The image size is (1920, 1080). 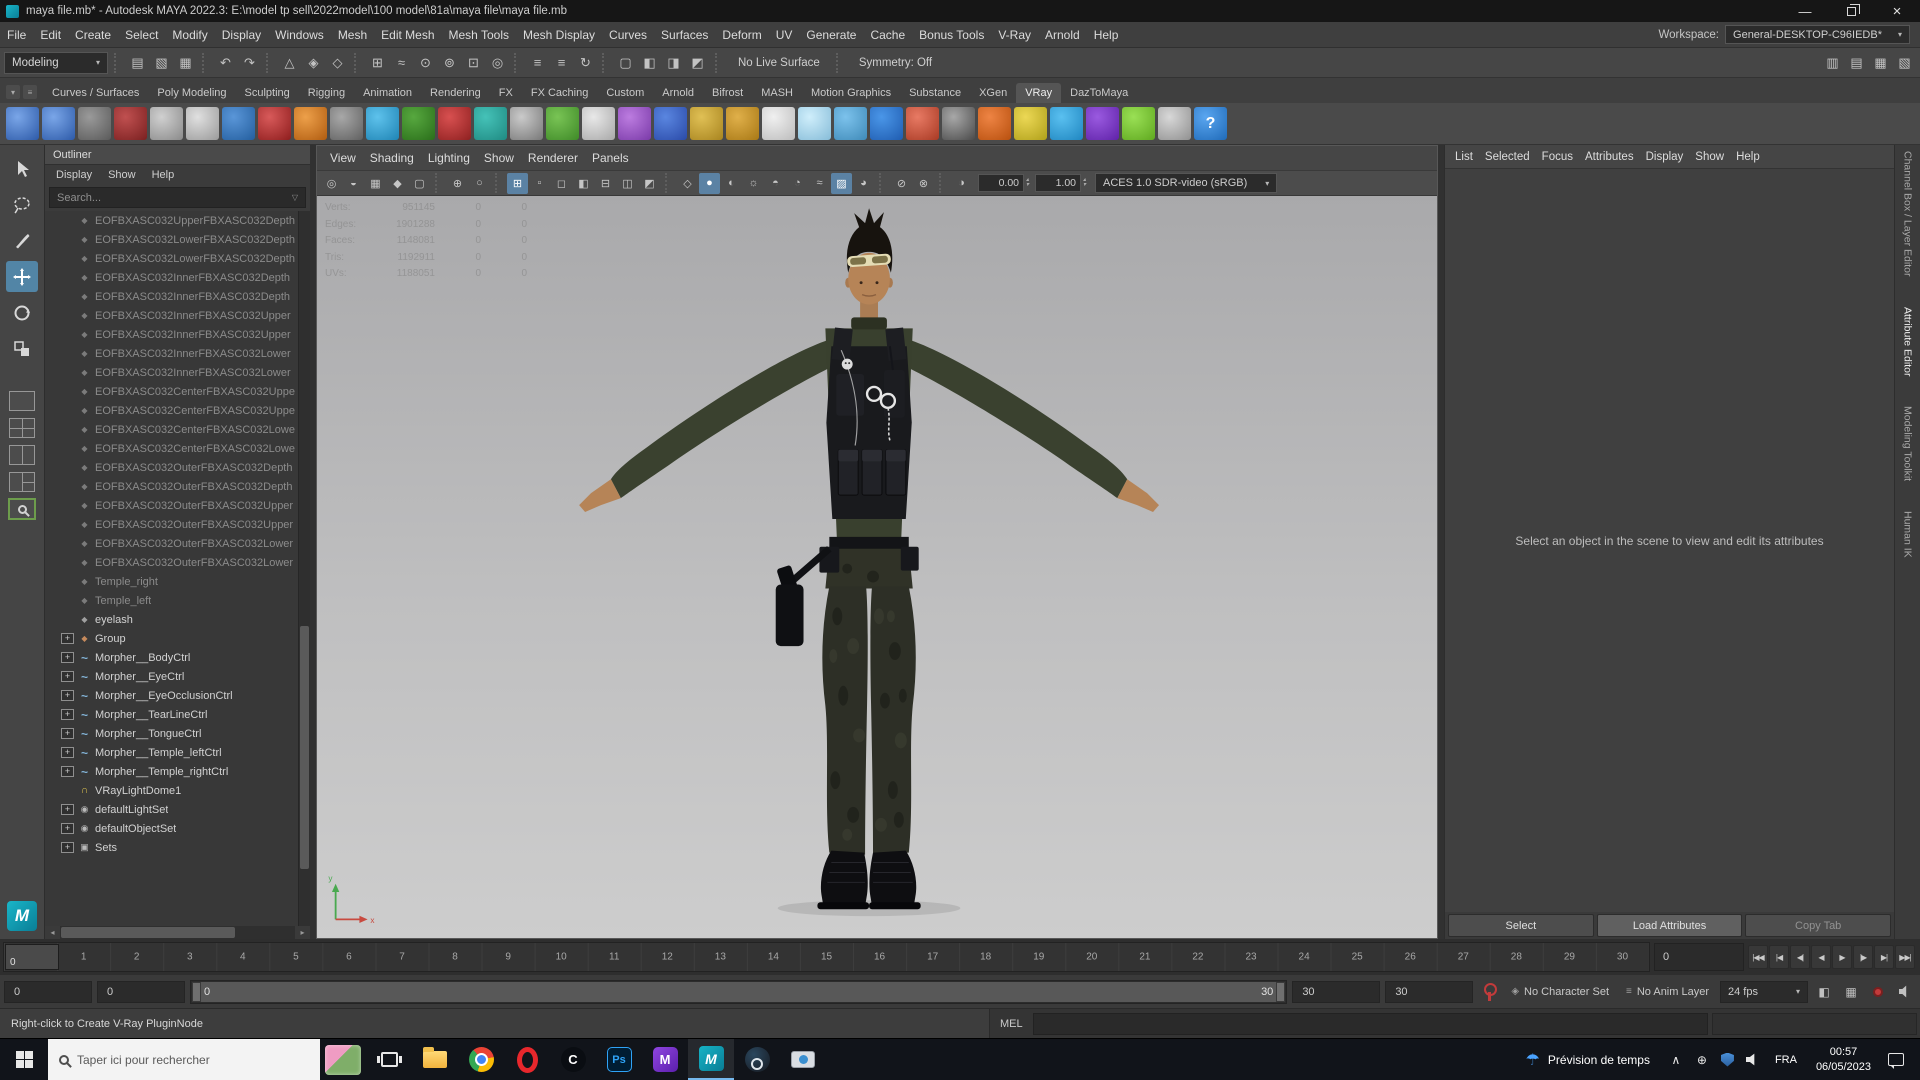 What do you see at coordinates (1851, 992) in the screenshot?
I see `anim-ghost-icon: ▦` at bounding box center [1851, 992].